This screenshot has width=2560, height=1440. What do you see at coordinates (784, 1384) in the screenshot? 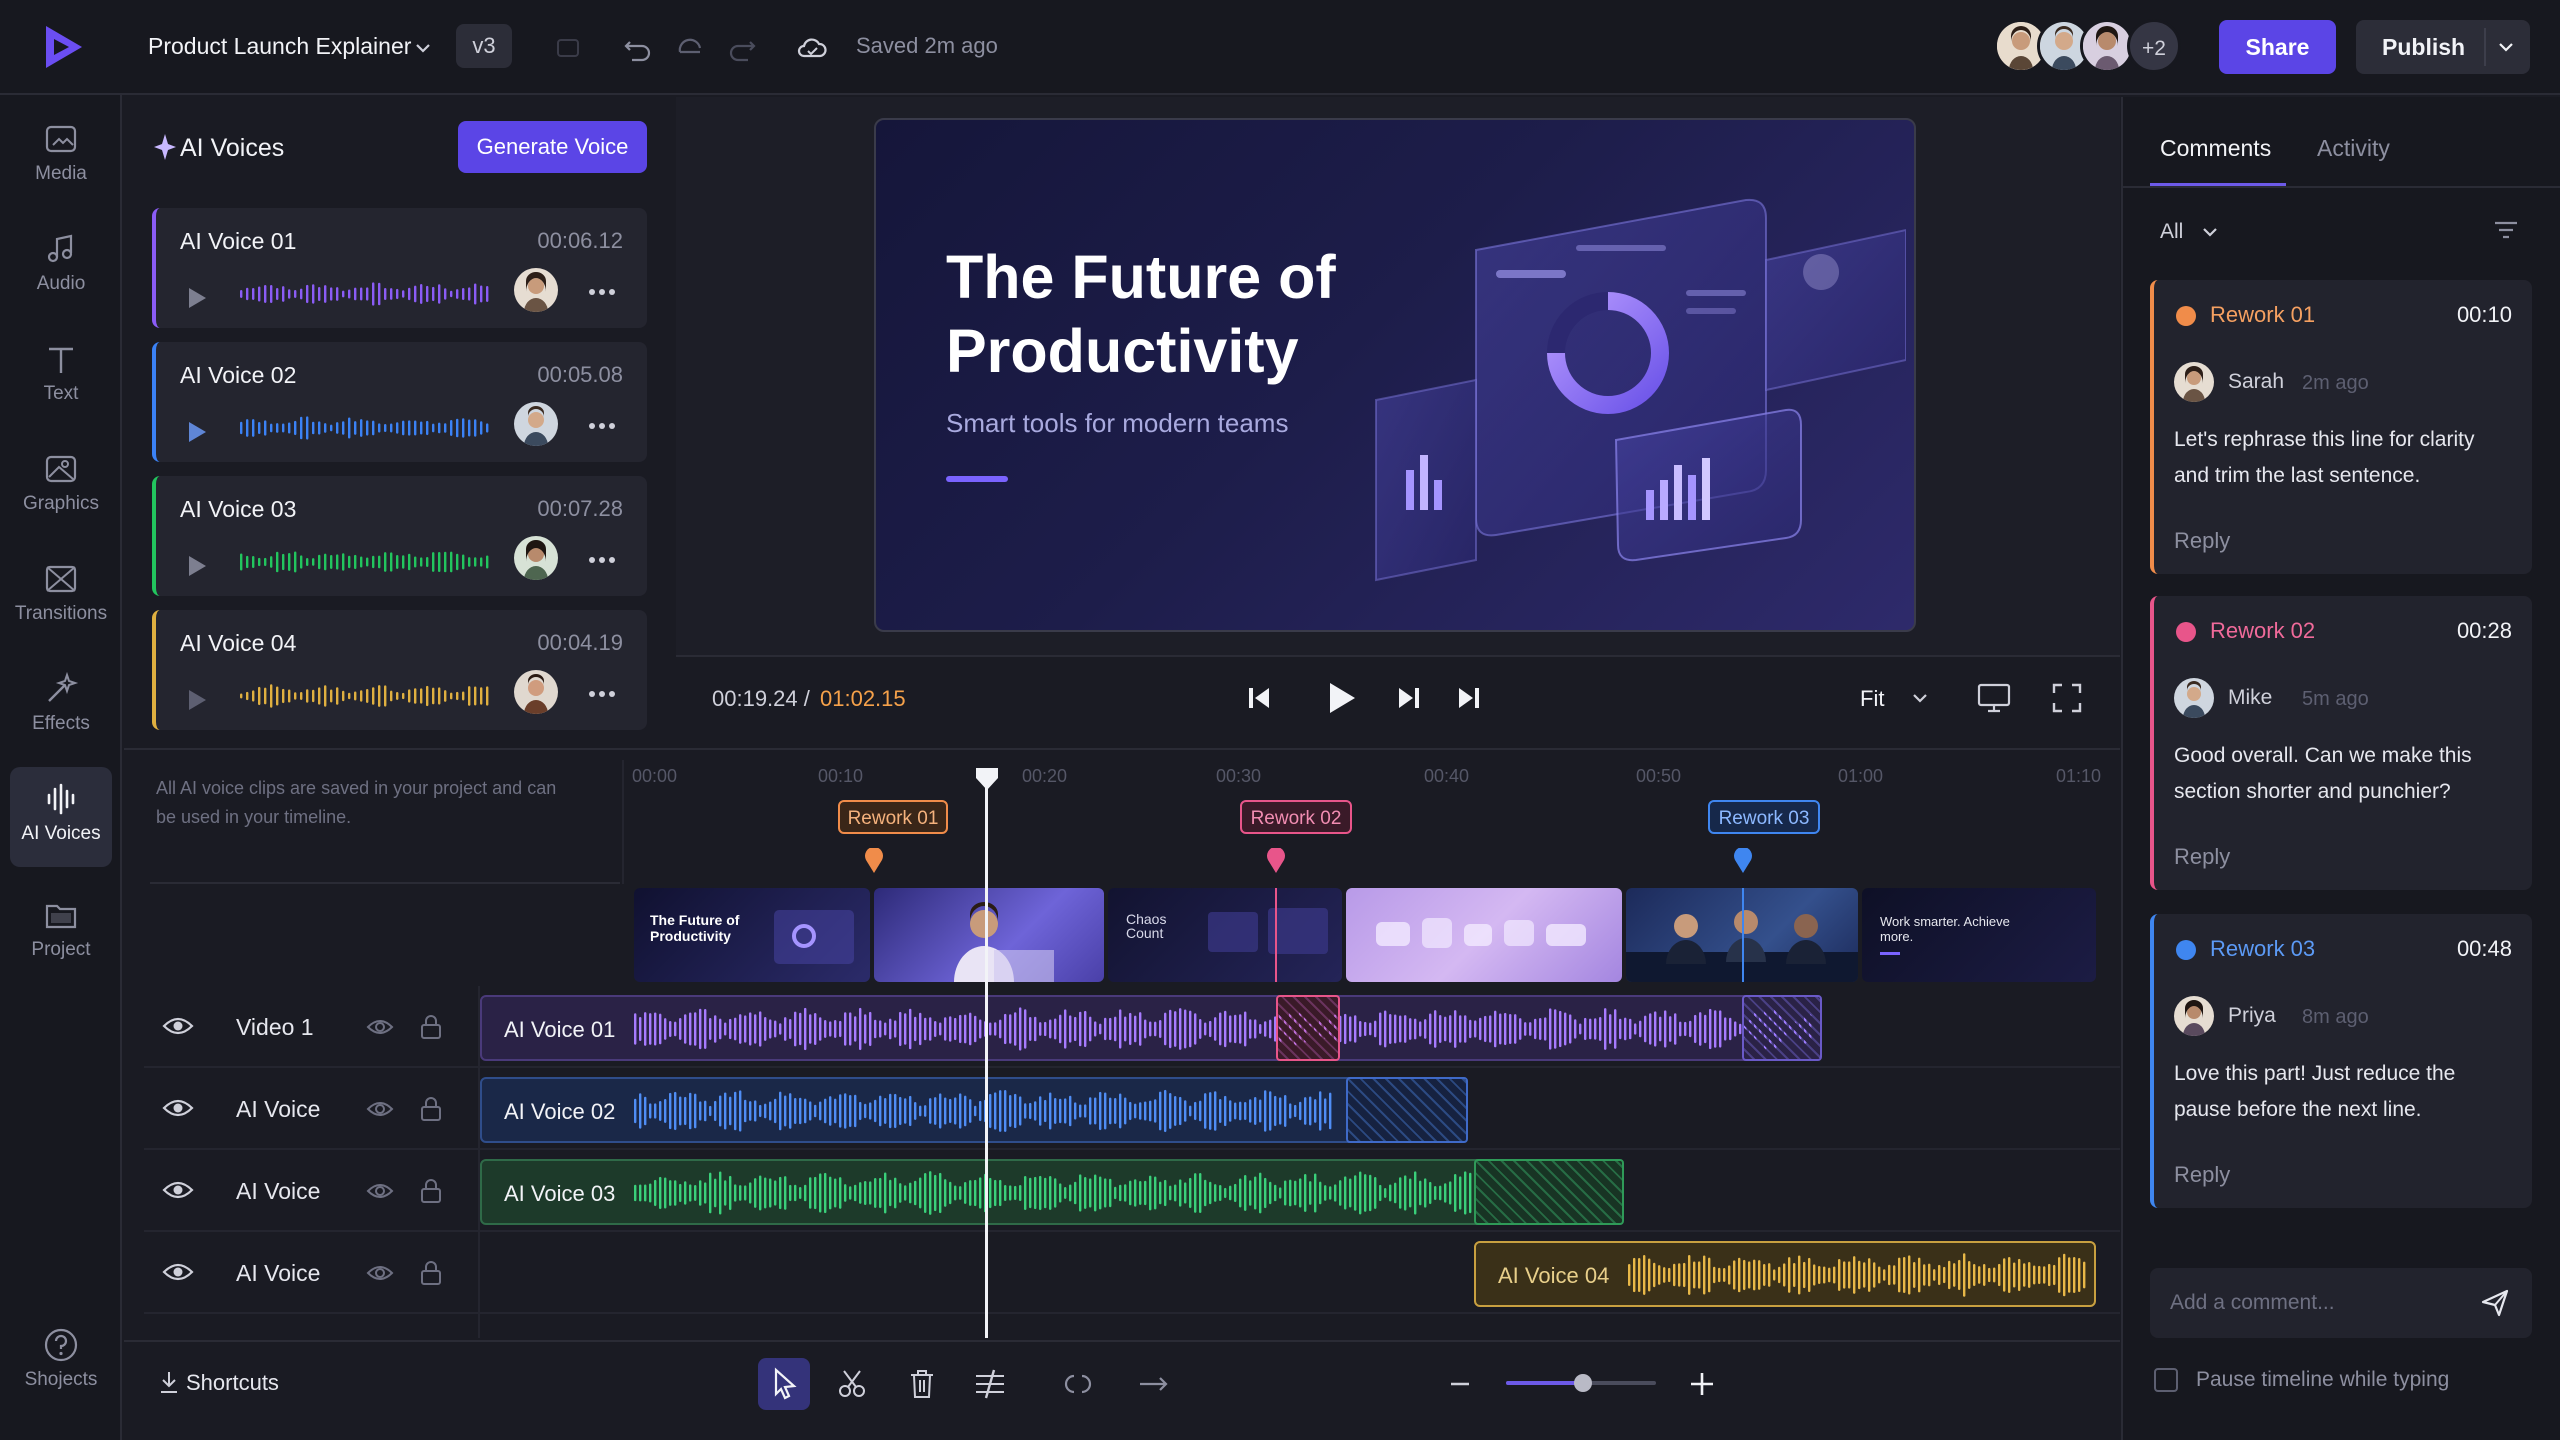
I see `select-tool` at bounding box center [784, 1384].